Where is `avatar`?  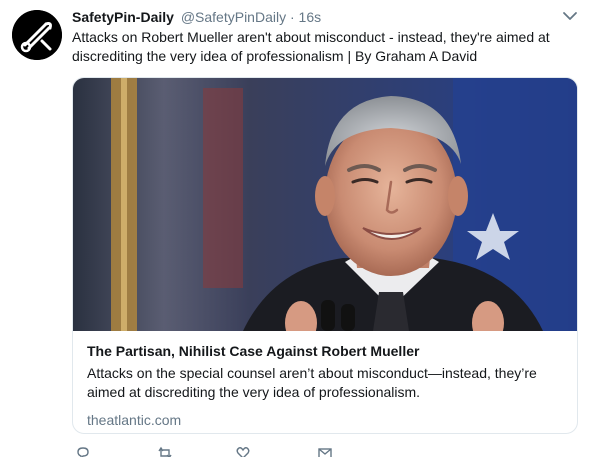 avatar is located at coordinates (37, 35).